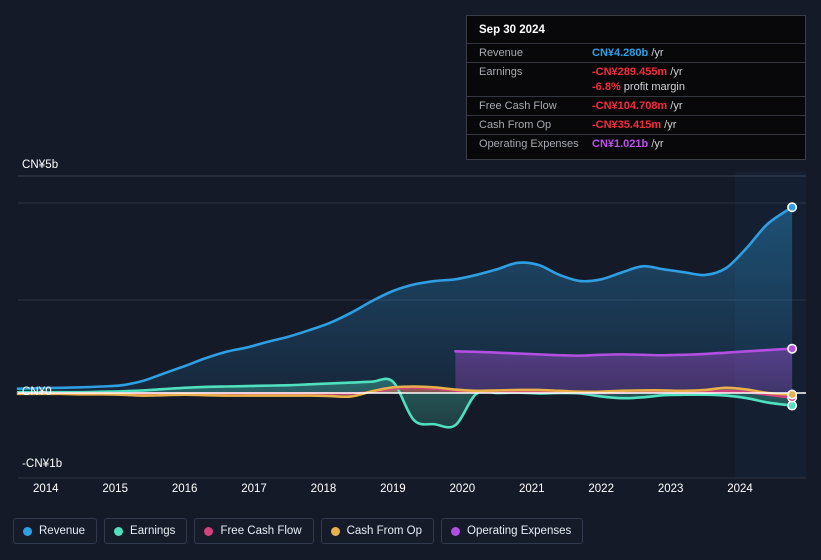  What do you see at coordinates (652, 87) in the screenshot?
I see `tooltip-row-unit: profit margin` at bounding box center [652, 87].